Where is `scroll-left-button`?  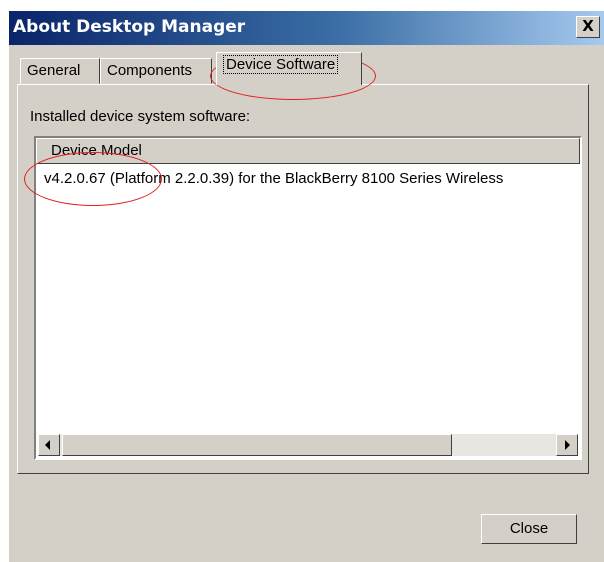 scroll-left-button is located at coordinates (49, 445).